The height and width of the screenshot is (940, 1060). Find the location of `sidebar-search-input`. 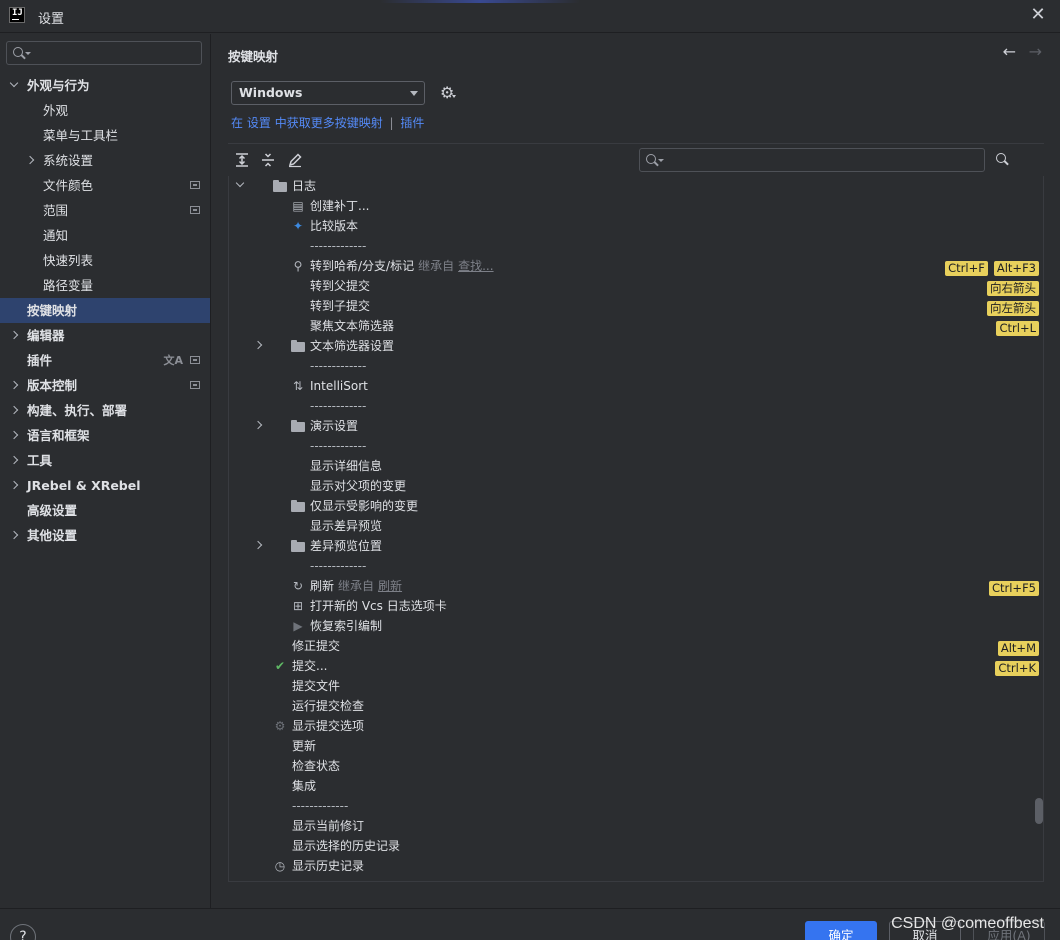

sidebar-search-input is located at coordinates (104, 53).